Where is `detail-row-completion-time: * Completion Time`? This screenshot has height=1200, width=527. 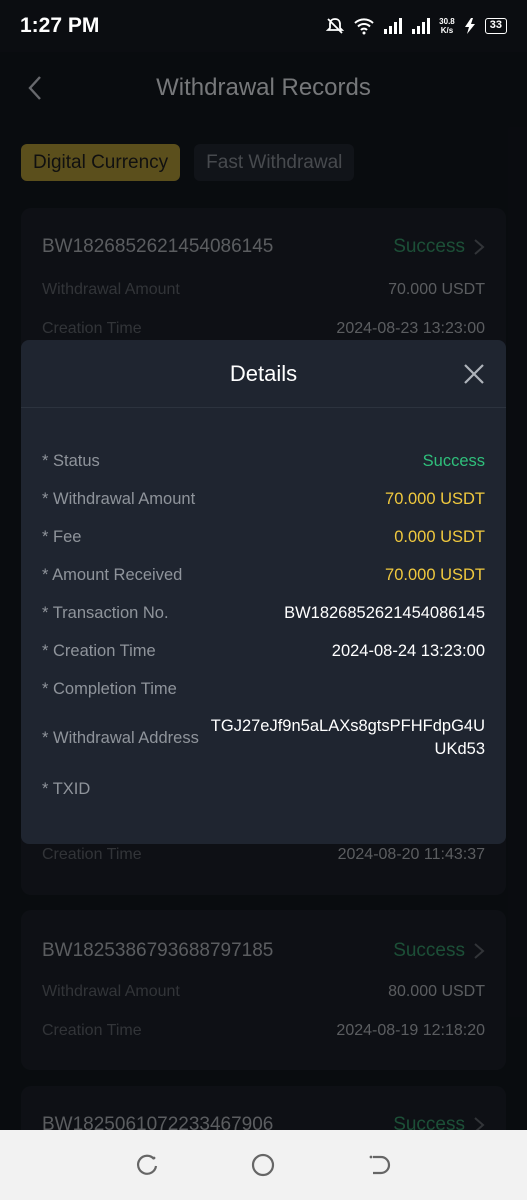
detail-row-completion-time: * Completion Time is located at coordinates (263, 689).